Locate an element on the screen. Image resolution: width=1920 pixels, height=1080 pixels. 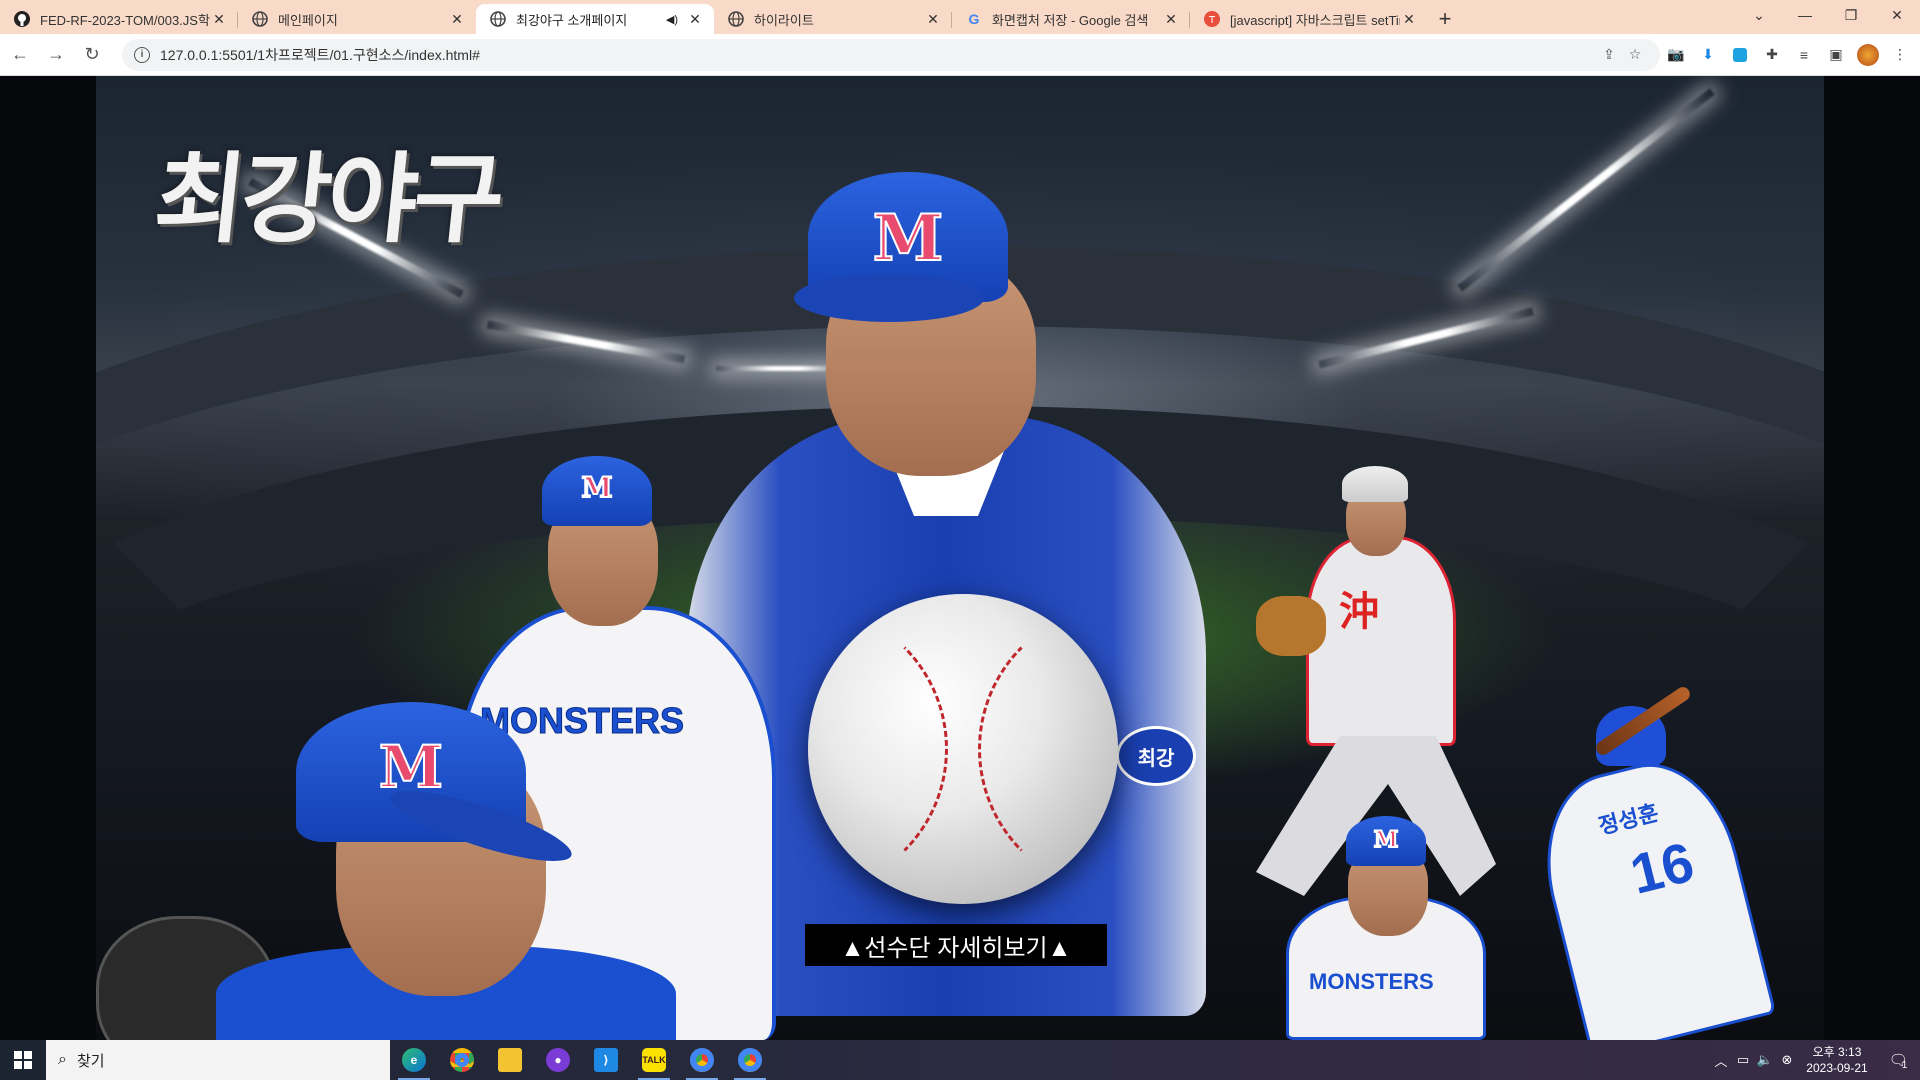
bookmark-star-icon: ☆ is located at coordinates (1635, 54).